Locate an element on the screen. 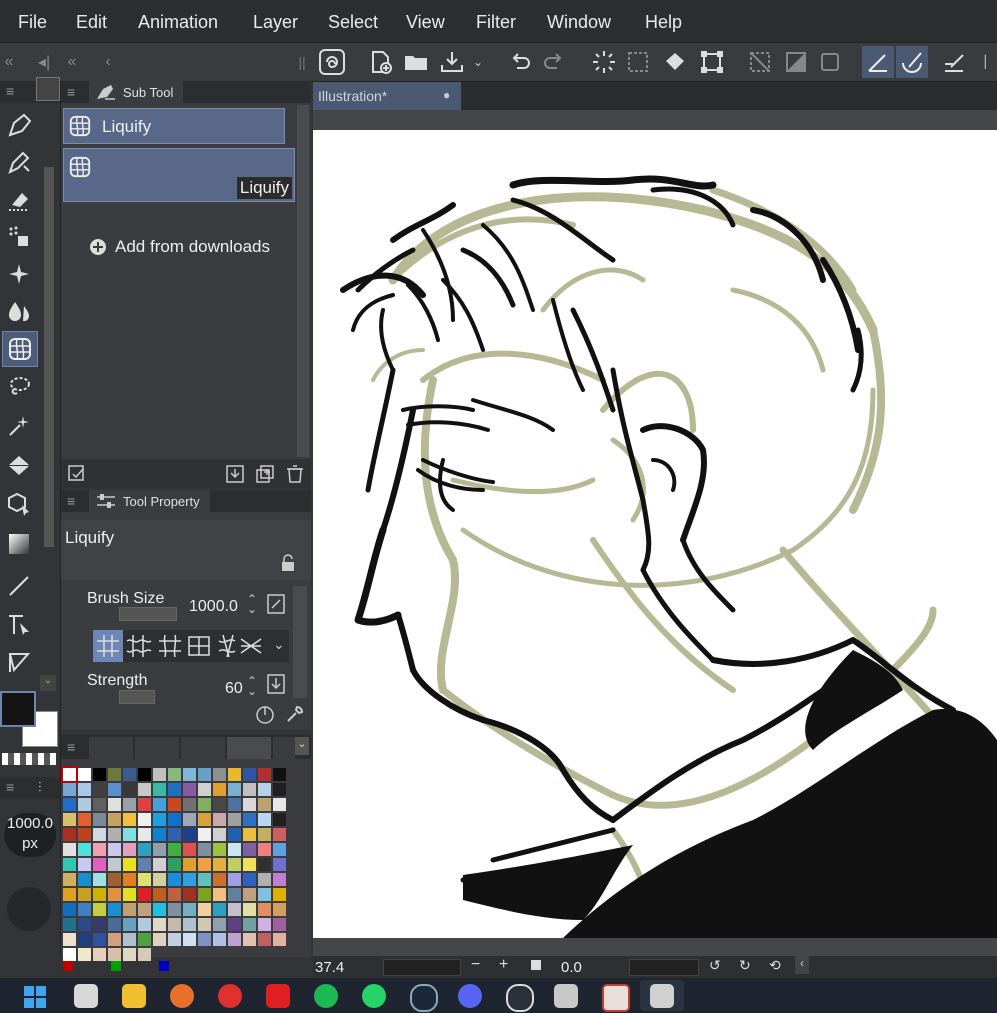 The width and height of the screenshot is (997, 1013). sub-tool-item-liquify: Liquify is located at coordinates (179, 175).